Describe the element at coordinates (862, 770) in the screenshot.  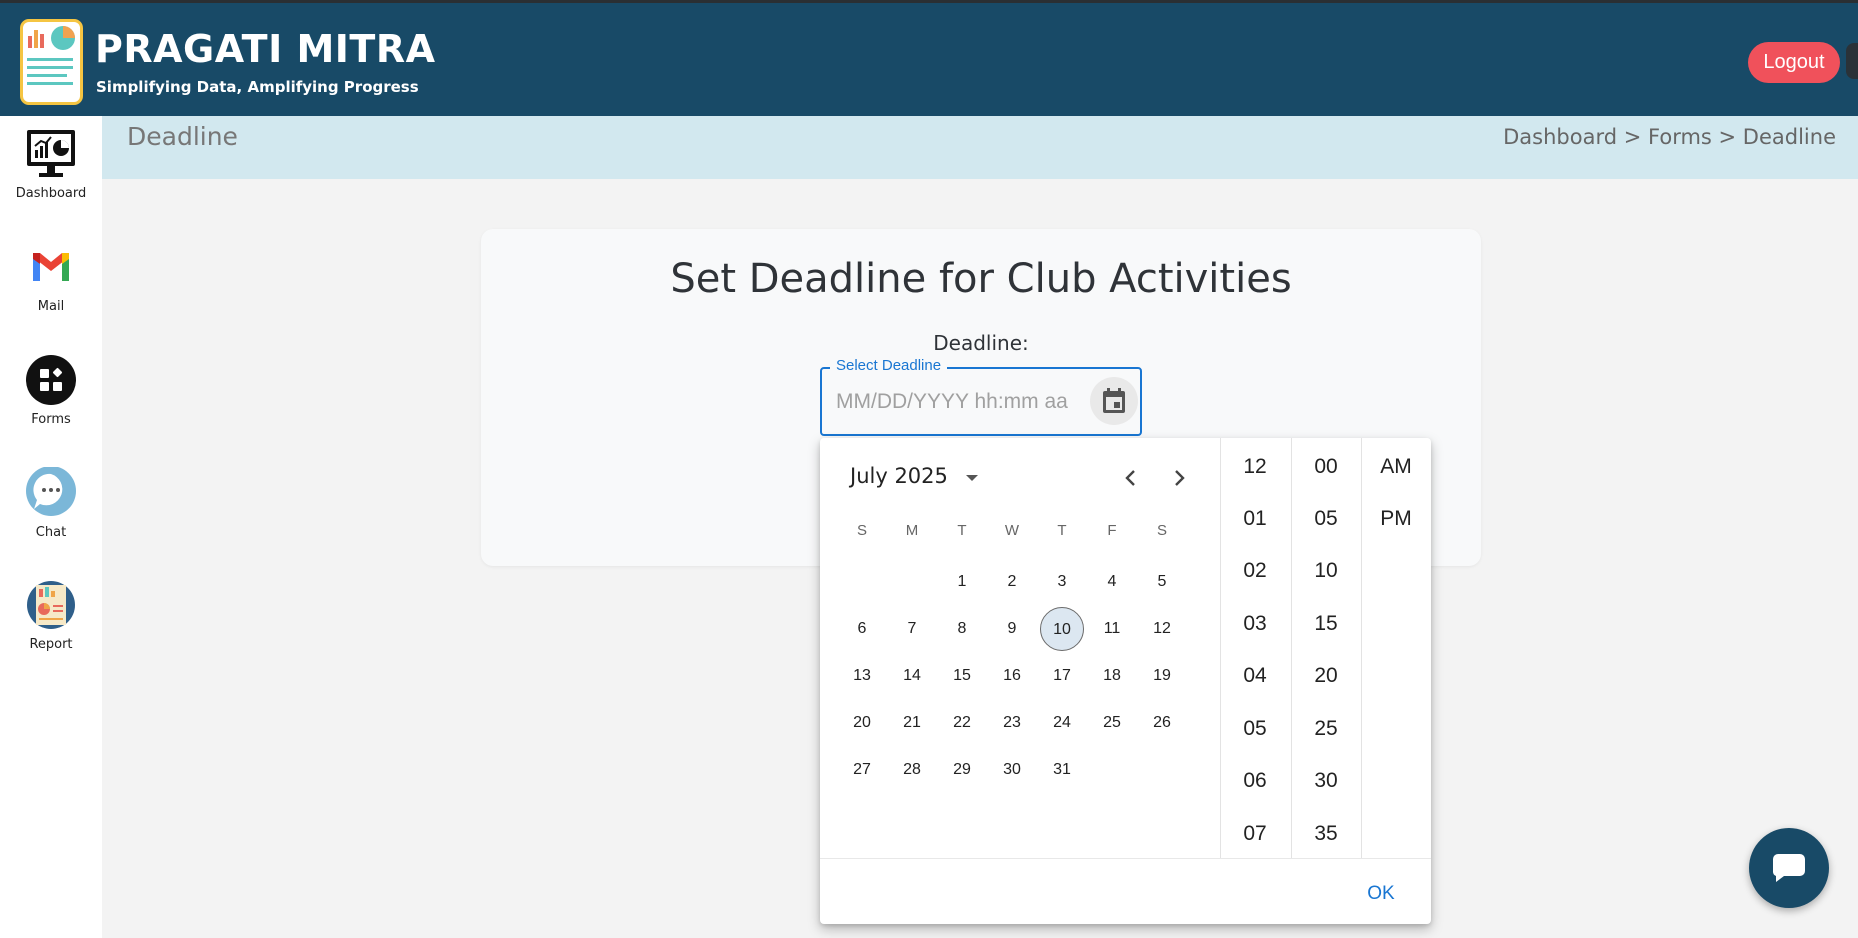
I see `day-cell: 27` at that location.